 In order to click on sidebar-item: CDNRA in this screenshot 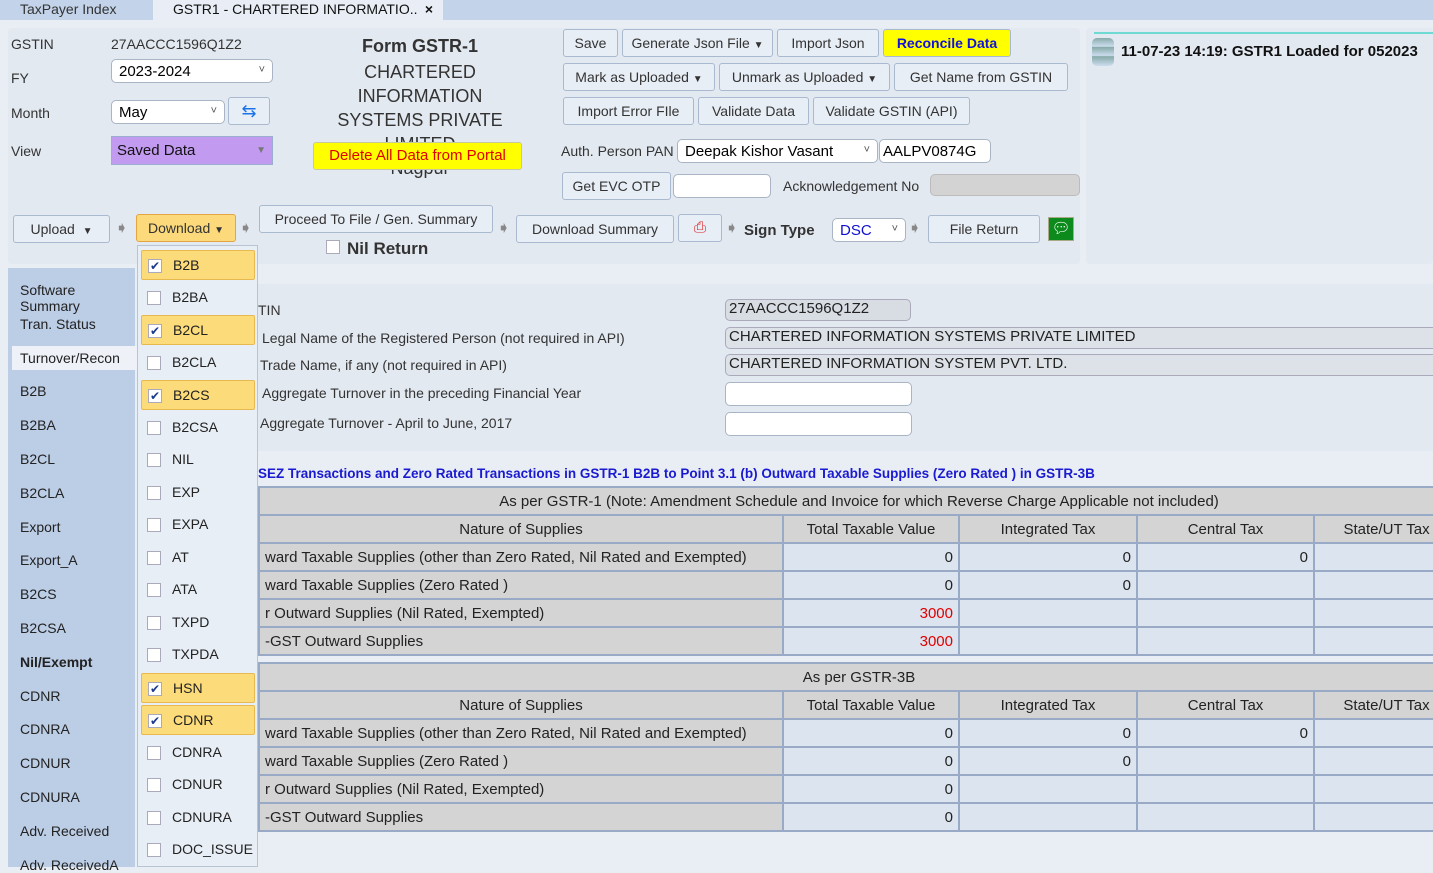, I will do `click(45, 729)`.